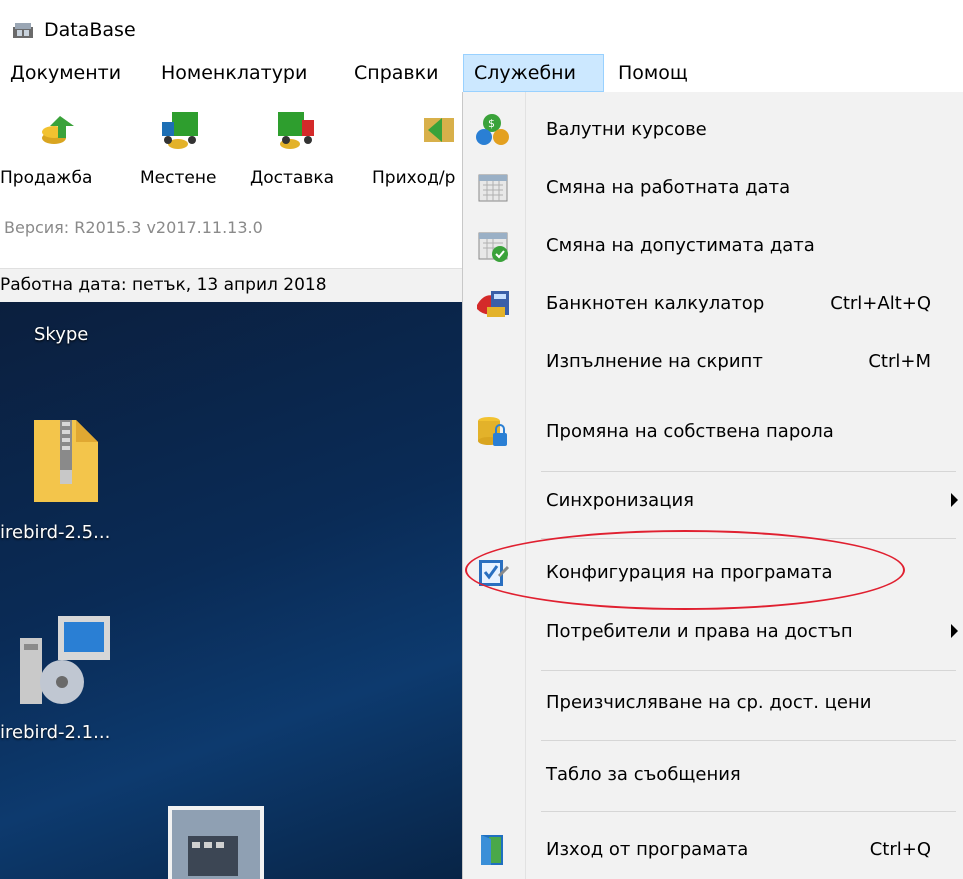  Describe the element at coordinates (713, 130) in the screenshot. I see `menu-item-exchange-rates: $ Валутни курсове` at that location.